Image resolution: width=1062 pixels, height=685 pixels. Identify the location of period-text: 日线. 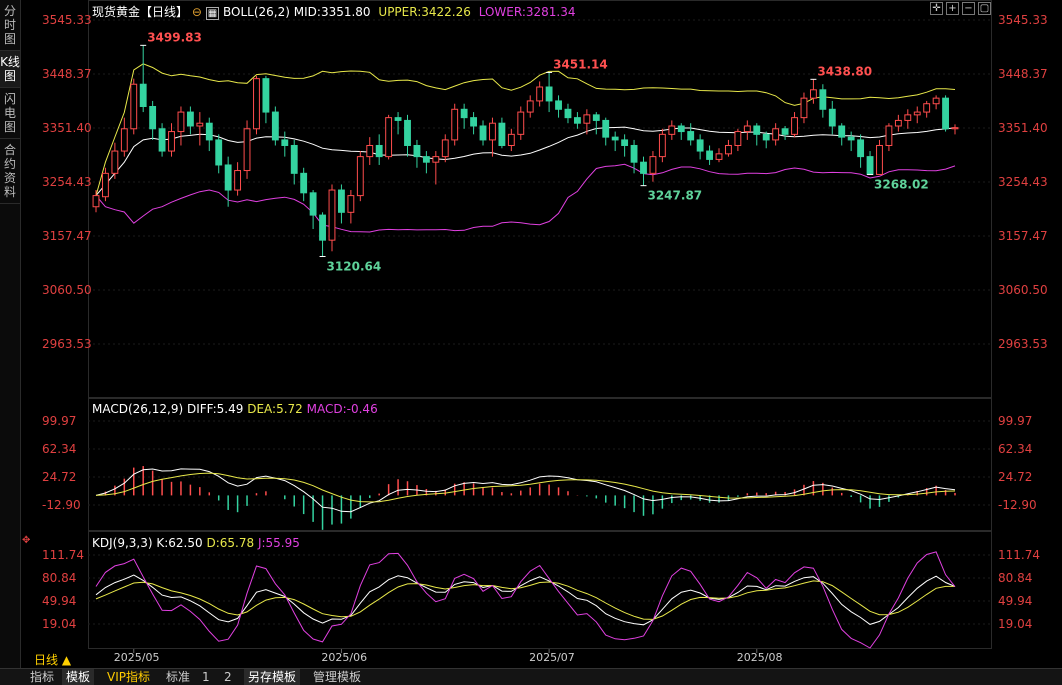
(46, 660).